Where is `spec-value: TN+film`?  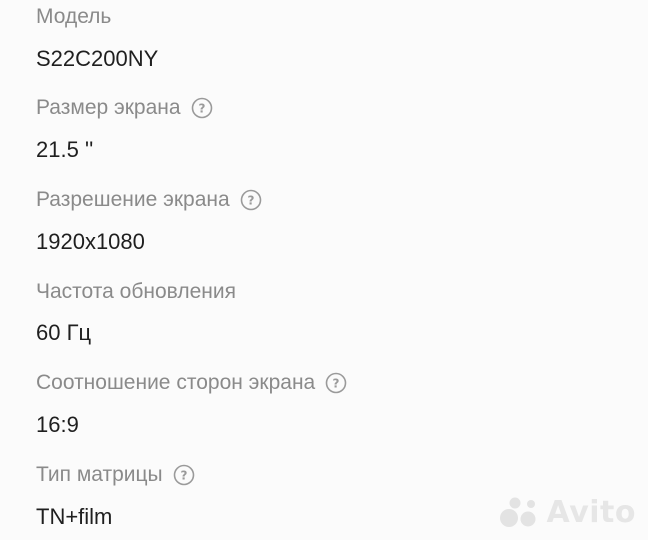 spec-value: TN+film is located at coordinates (74, 516).